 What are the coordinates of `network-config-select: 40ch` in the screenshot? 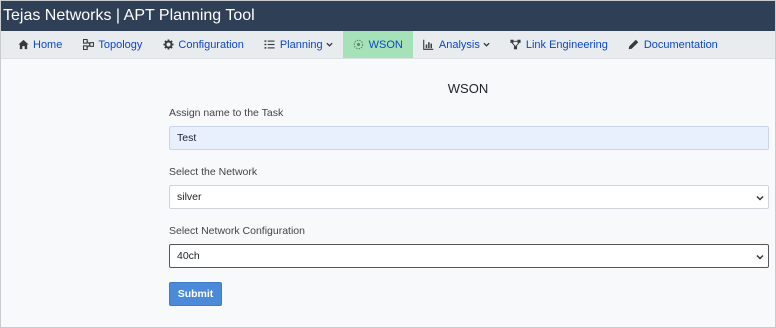 It's located at (469, 256).